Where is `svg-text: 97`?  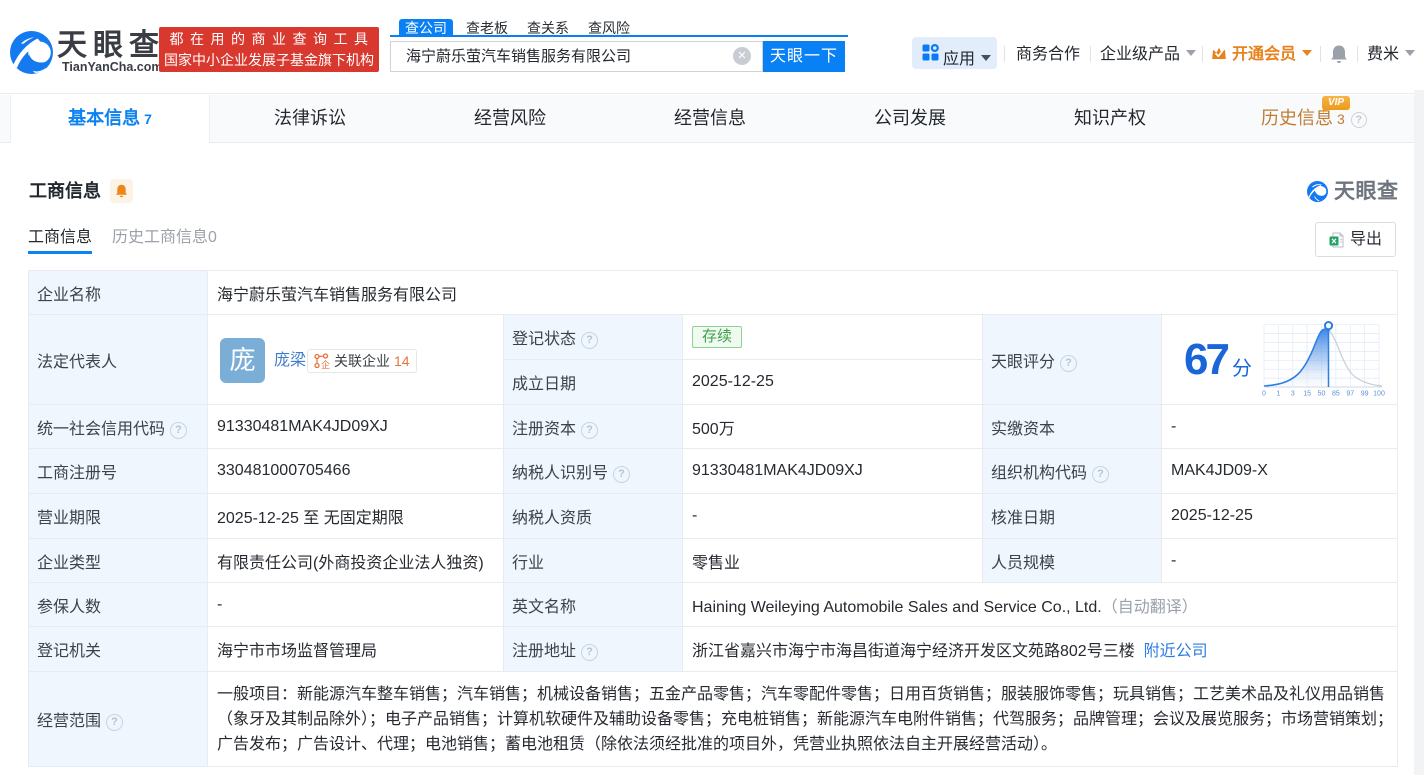 svg-text: 97 is located at coordinates (1350, 394).